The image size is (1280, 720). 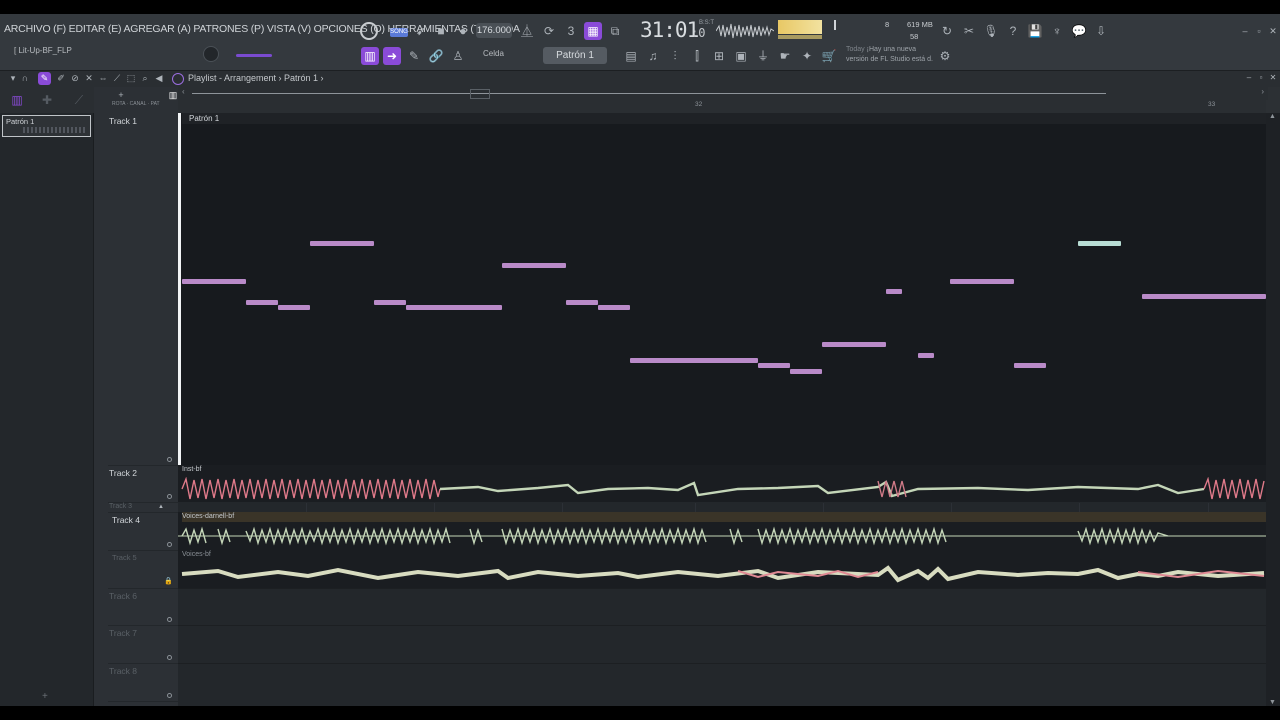 What do you see at coordinates (549, 31) in the screenshot?
I see `wait-record-icon: ⟳` at bounding box center [549, 31].